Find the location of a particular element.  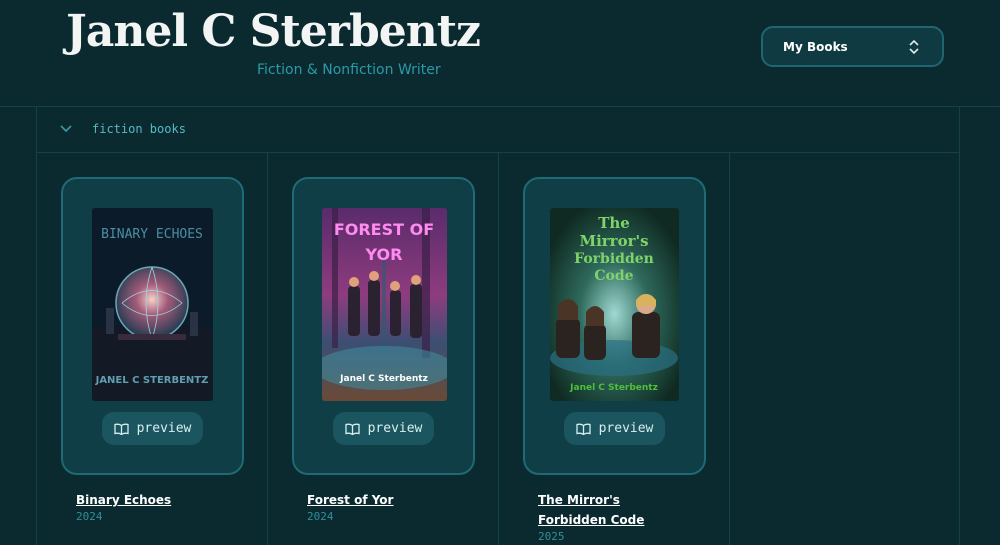

books-menu-select: My Books is located at coordinates (852, 46).